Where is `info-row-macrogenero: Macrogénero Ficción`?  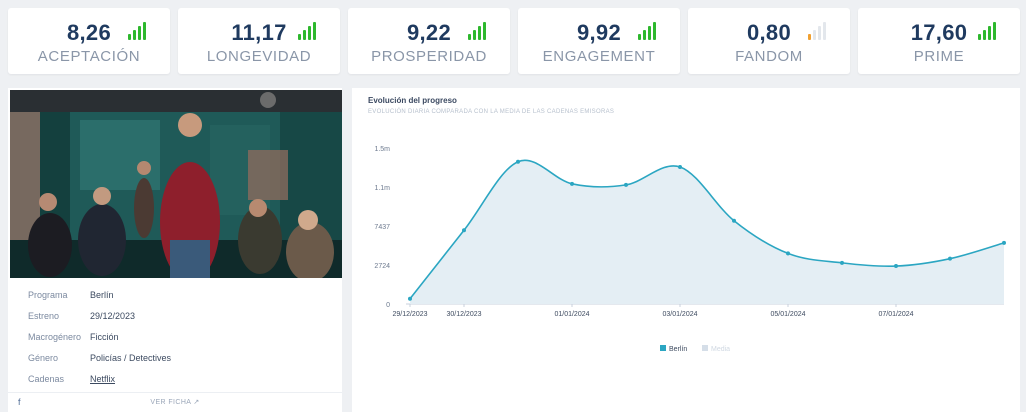 info-row-macrogenero: Macrogénero Ficción is located at coordinates (175, 336).